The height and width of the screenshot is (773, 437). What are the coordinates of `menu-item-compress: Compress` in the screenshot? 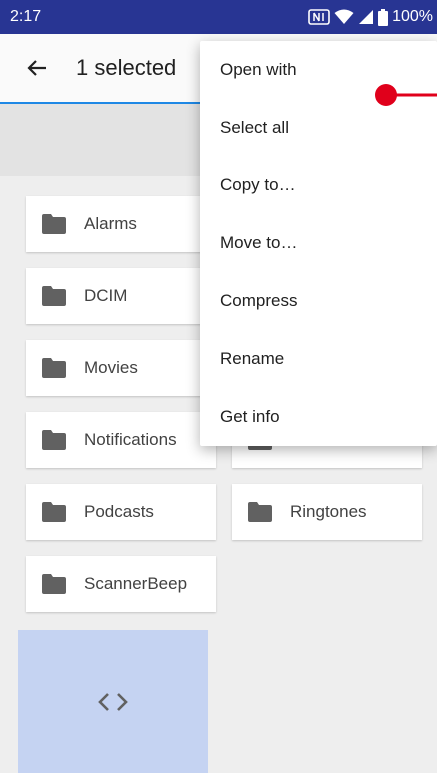 It's located at (318, 301).